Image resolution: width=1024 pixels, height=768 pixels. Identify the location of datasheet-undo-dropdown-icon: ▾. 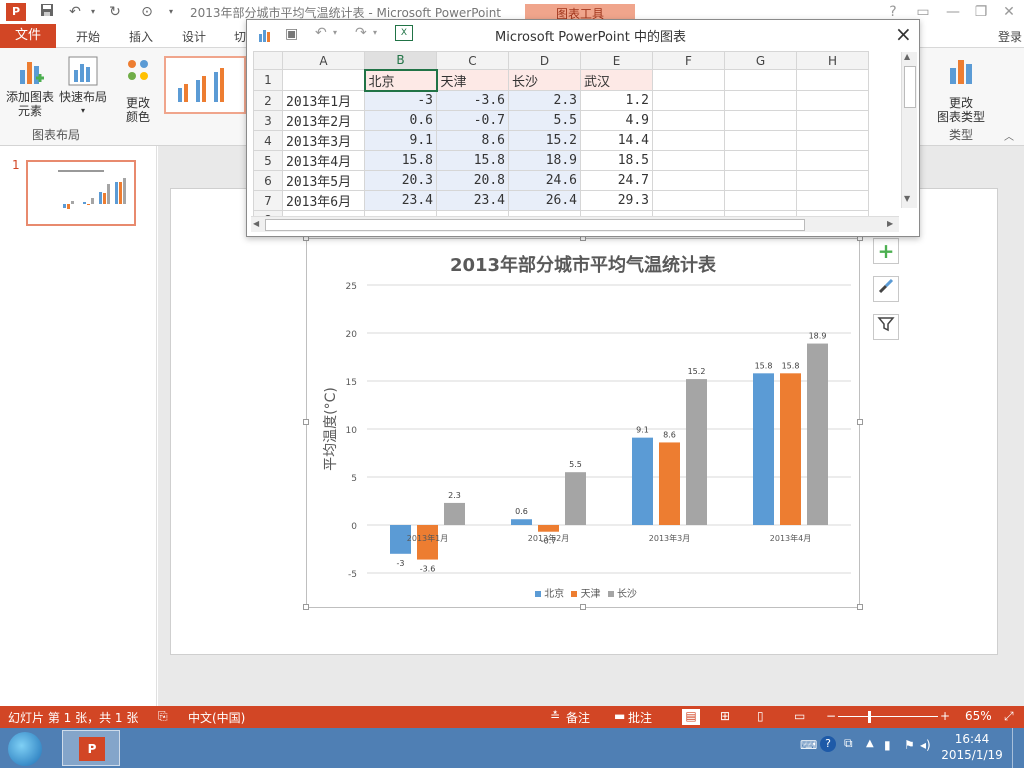
(335, 32).